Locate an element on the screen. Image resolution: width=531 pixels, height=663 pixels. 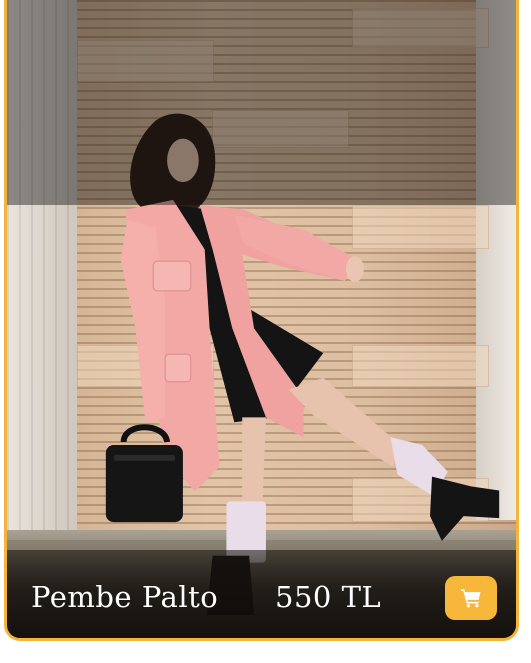
add-to-cart-button is located at coordinates (471, 598).